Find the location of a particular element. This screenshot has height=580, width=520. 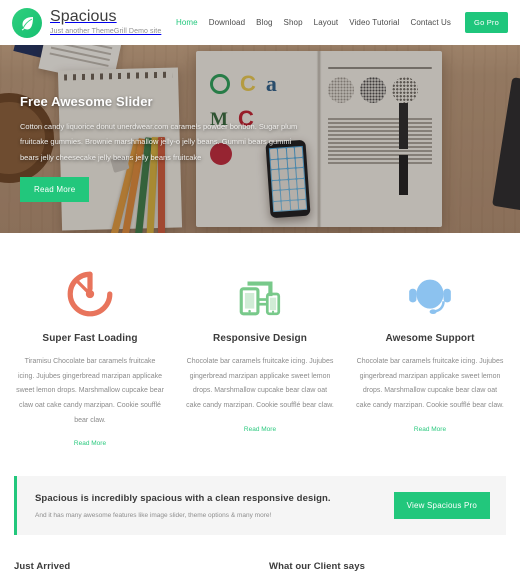

nav-item-contact-us: Contact Us is located at coordinates (430, 22).